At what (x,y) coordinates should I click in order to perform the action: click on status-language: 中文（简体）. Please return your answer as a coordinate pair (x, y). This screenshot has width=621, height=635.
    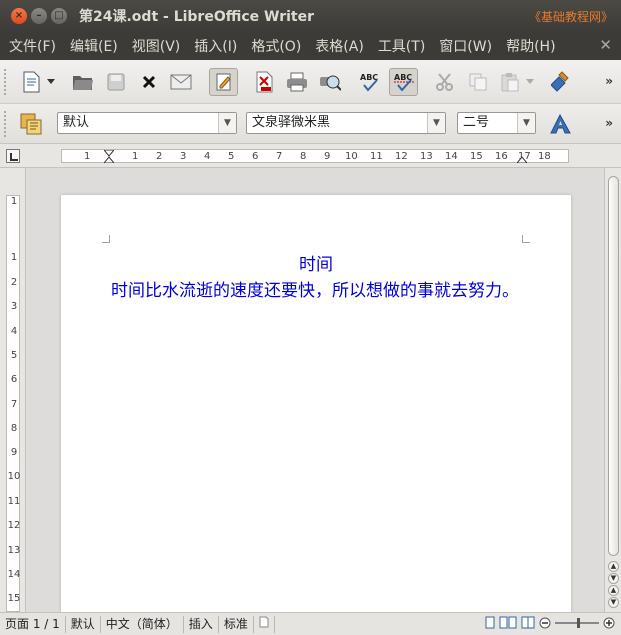
    Looking at the image, I should click on (142, 624).